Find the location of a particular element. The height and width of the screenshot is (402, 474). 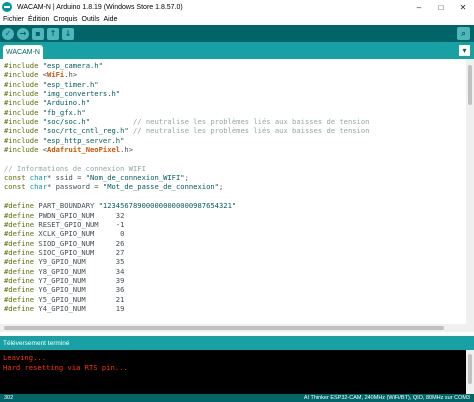

serial-monitor-icon: ⌕ is located at coordinates (463, 33).